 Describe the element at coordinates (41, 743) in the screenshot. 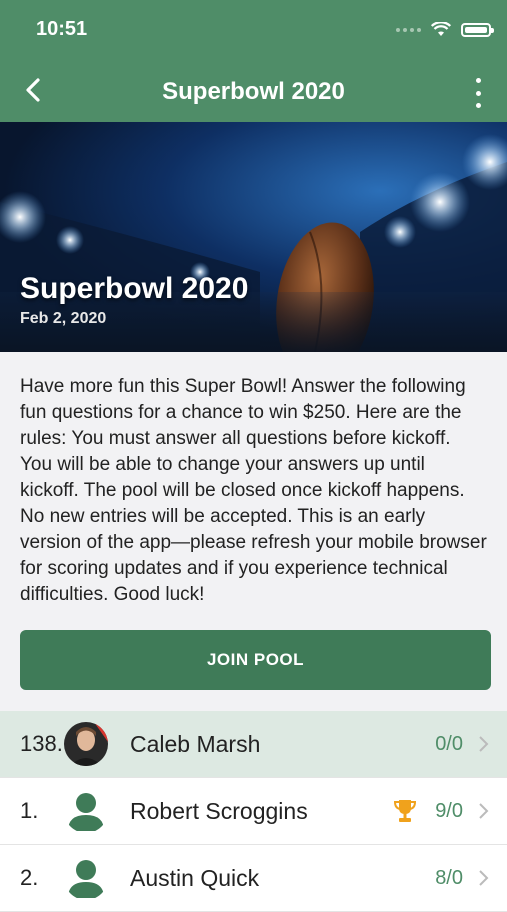

I see `rank: 138.` at that location.